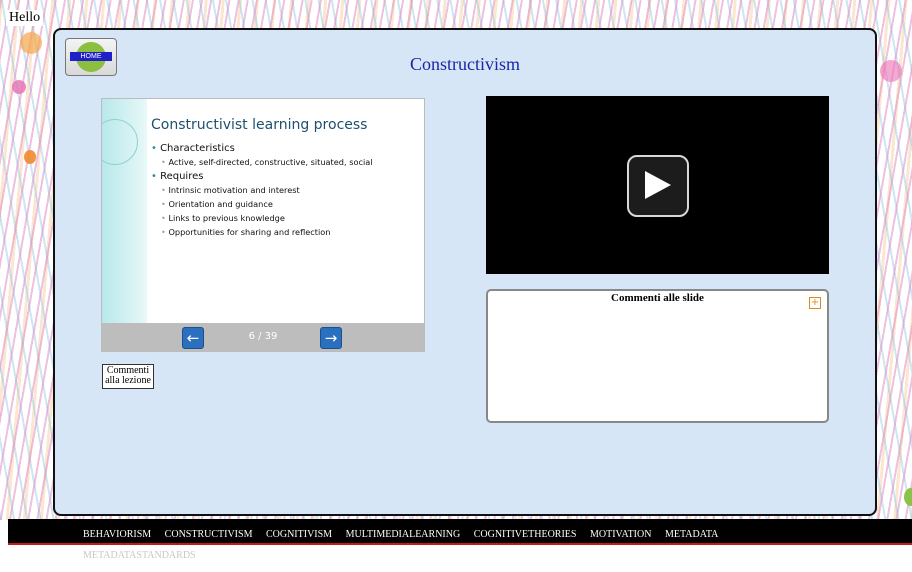 The height and width of the screenshot is (572, 912). I want to click on arrow-left-icon: ←, so click(193, 338).